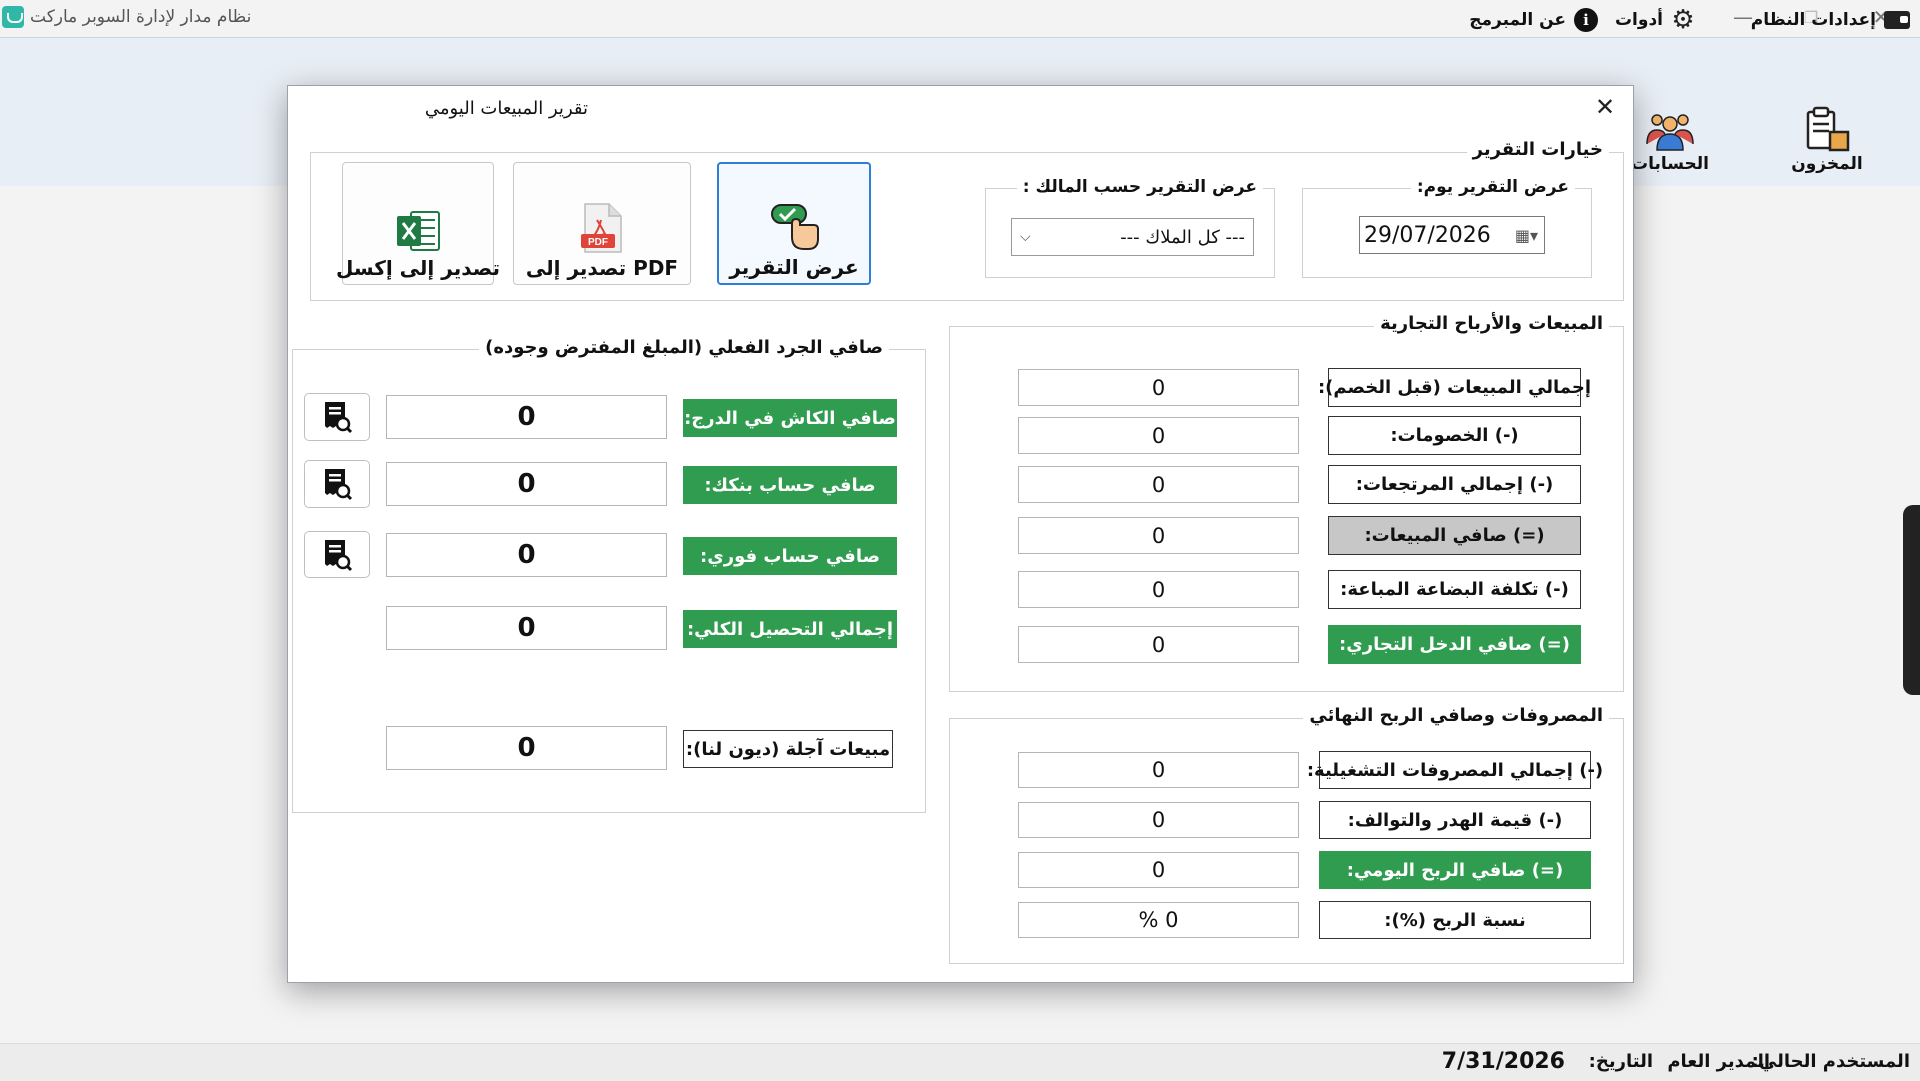  What do you see at coordinates (13, 17) in the screenshot?
I see `app-icon` at bounding box center [13, 17].